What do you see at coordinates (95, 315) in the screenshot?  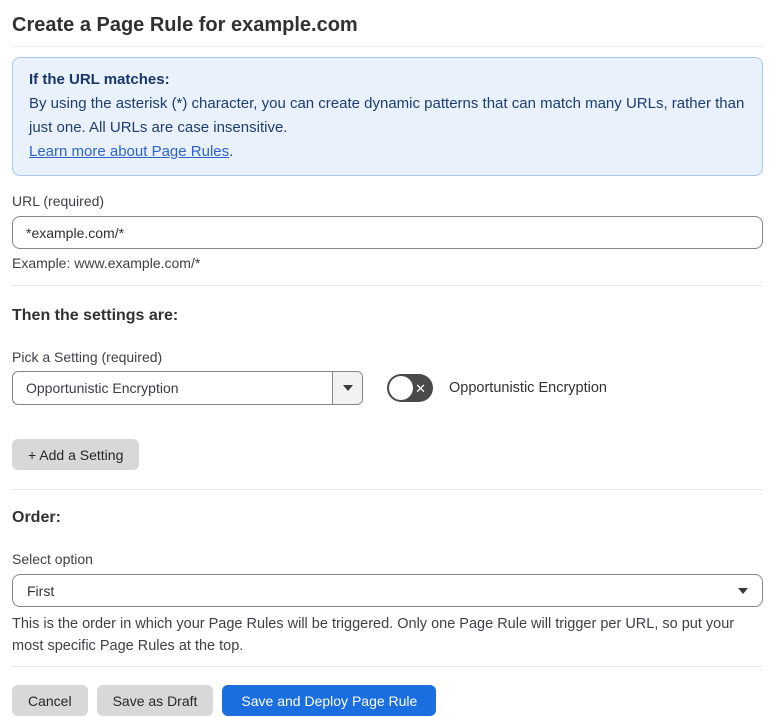 I see `settings-section-heading: Then the settings are:` at bounding box center [95, 315].